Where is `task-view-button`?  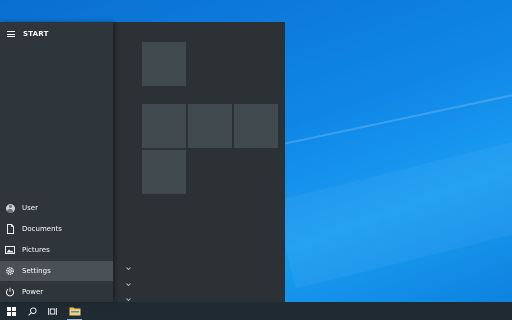
task-view-button is located at coordinates (52, 311).